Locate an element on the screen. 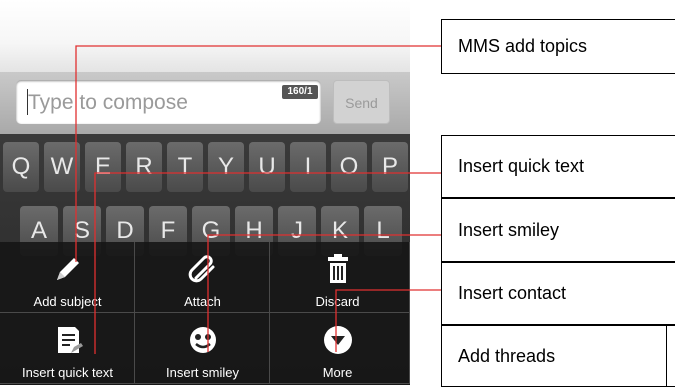 This screenshot has width=675, height=387. key-p: P is located at coordinates (390, 167).